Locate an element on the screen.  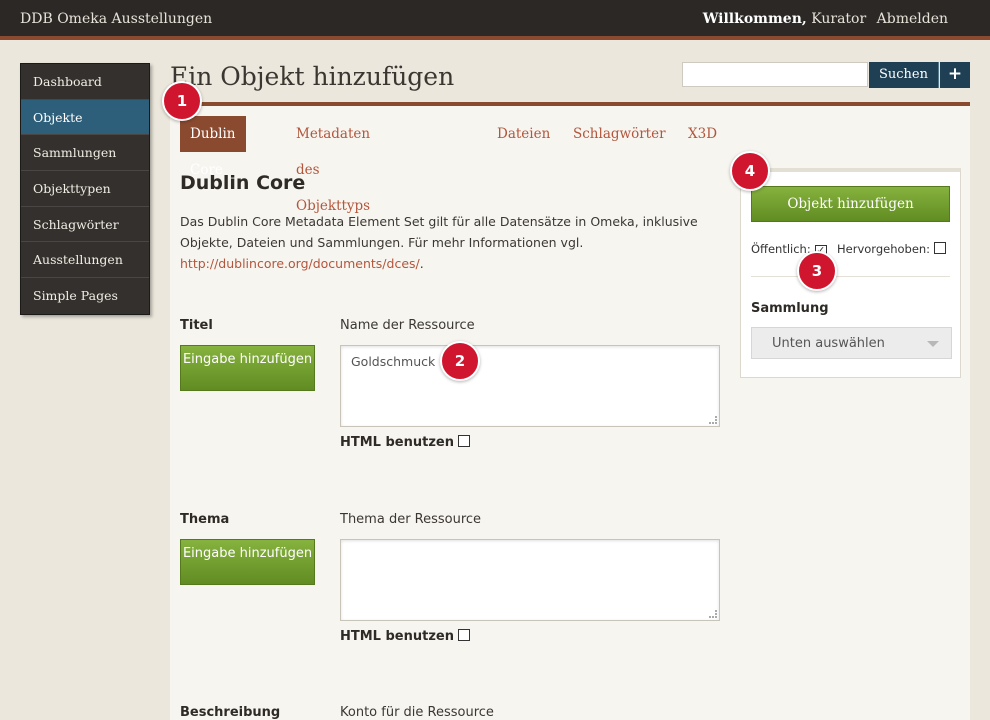
featured-checkbox is located at coordinates (940, 248).